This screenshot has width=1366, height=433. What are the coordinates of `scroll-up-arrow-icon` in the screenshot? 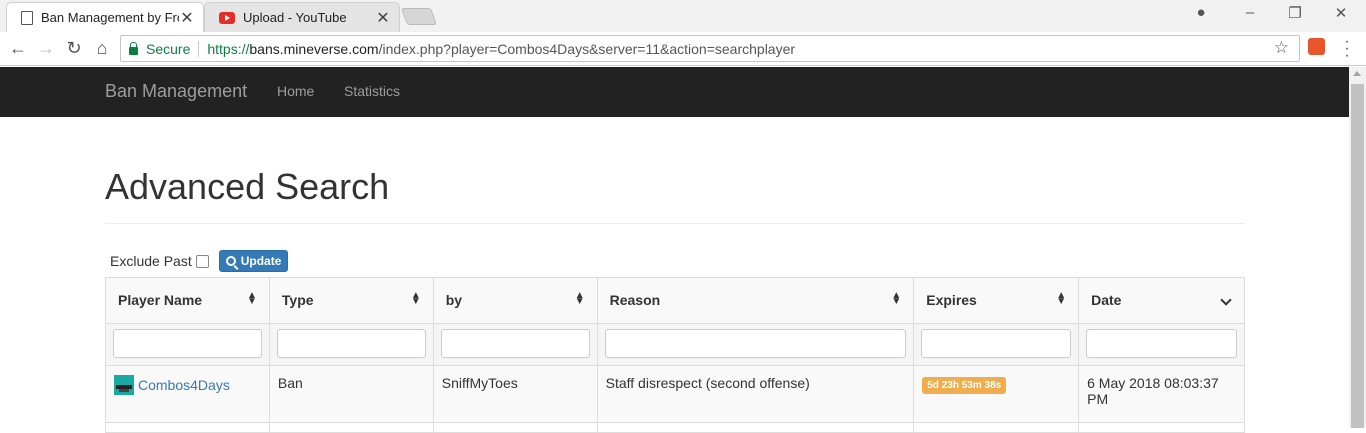 It's located at (1357, 73).